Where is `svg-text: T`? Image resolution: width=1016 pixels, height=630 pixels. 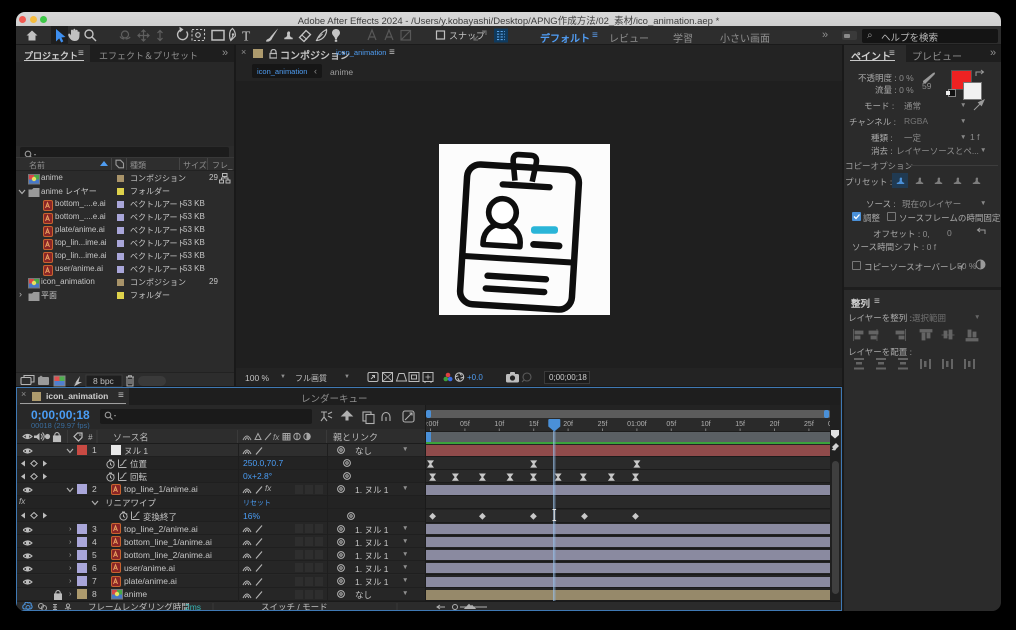 svg-text: T is located at coordinates (246, 36).